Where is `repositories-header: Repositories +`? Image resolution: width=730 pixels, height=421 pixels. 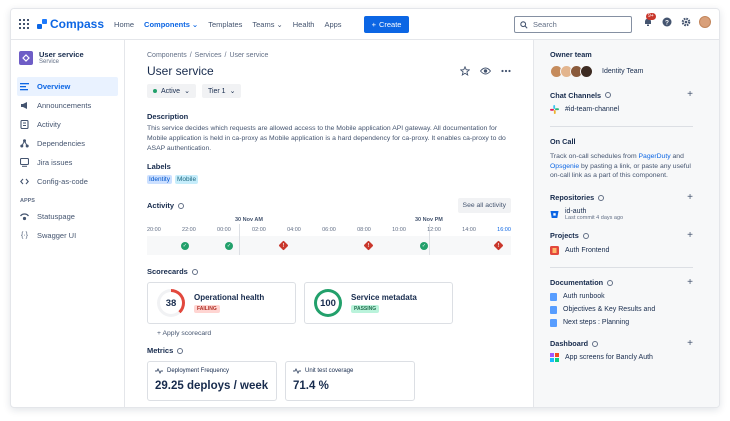
repositories-header: Repositories + is located at coordinates (621, 197).